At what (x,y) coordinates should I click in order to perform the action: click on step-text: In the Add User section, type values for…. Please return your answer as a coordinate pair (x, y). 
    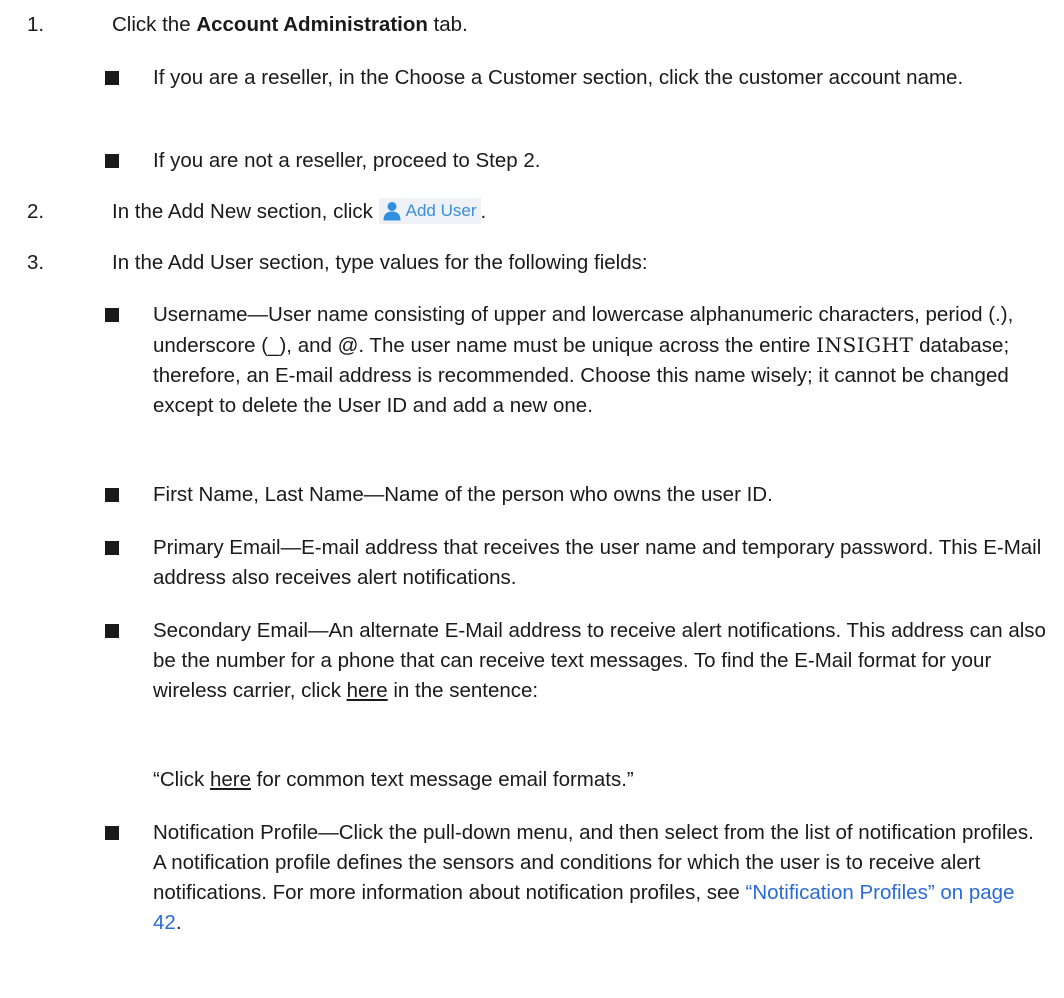
    Looking at the image, I should click on (380, 262).